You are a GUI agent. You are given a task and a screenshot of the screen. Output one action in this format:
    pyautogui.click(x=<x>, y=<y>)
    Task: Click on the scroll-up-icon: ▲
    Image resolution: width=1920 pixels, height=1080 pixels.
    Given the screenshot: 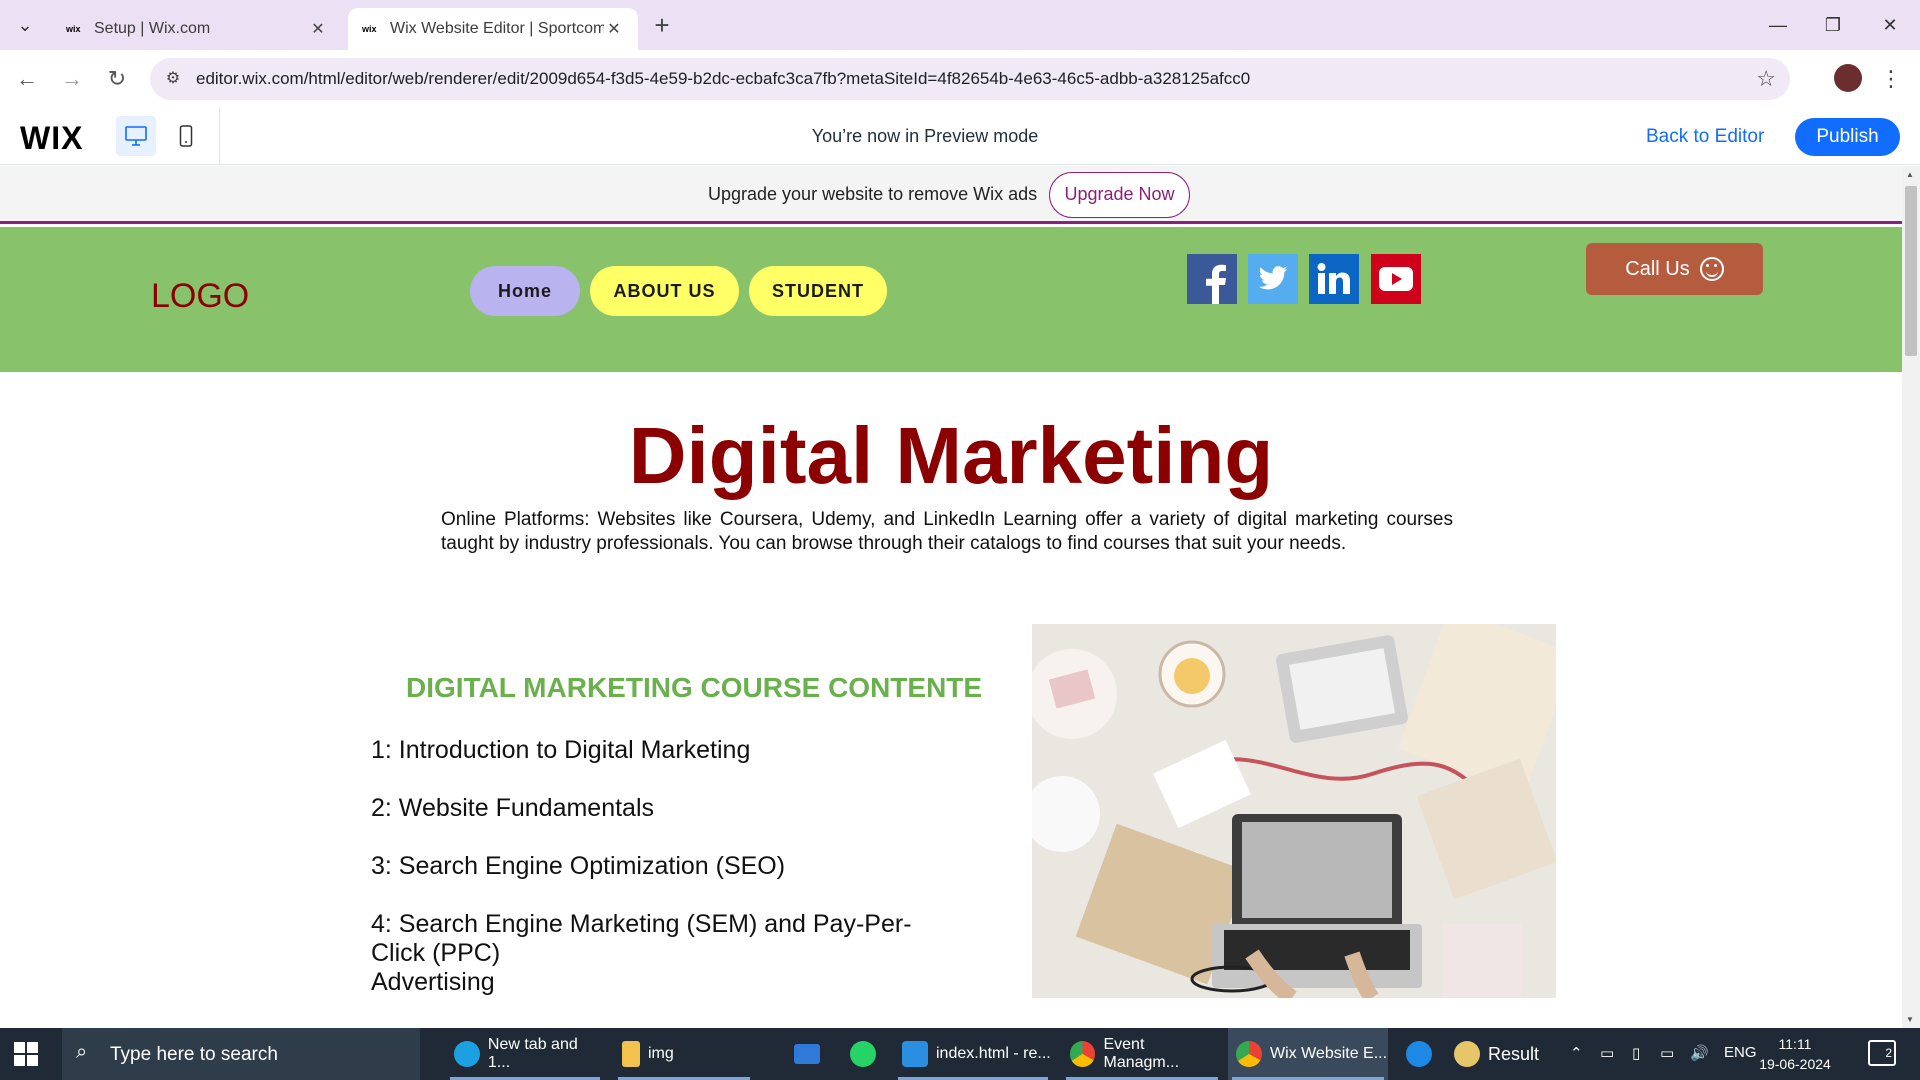 What is the action you would take?
    pyautogui.click(x=1910, y=174)
    